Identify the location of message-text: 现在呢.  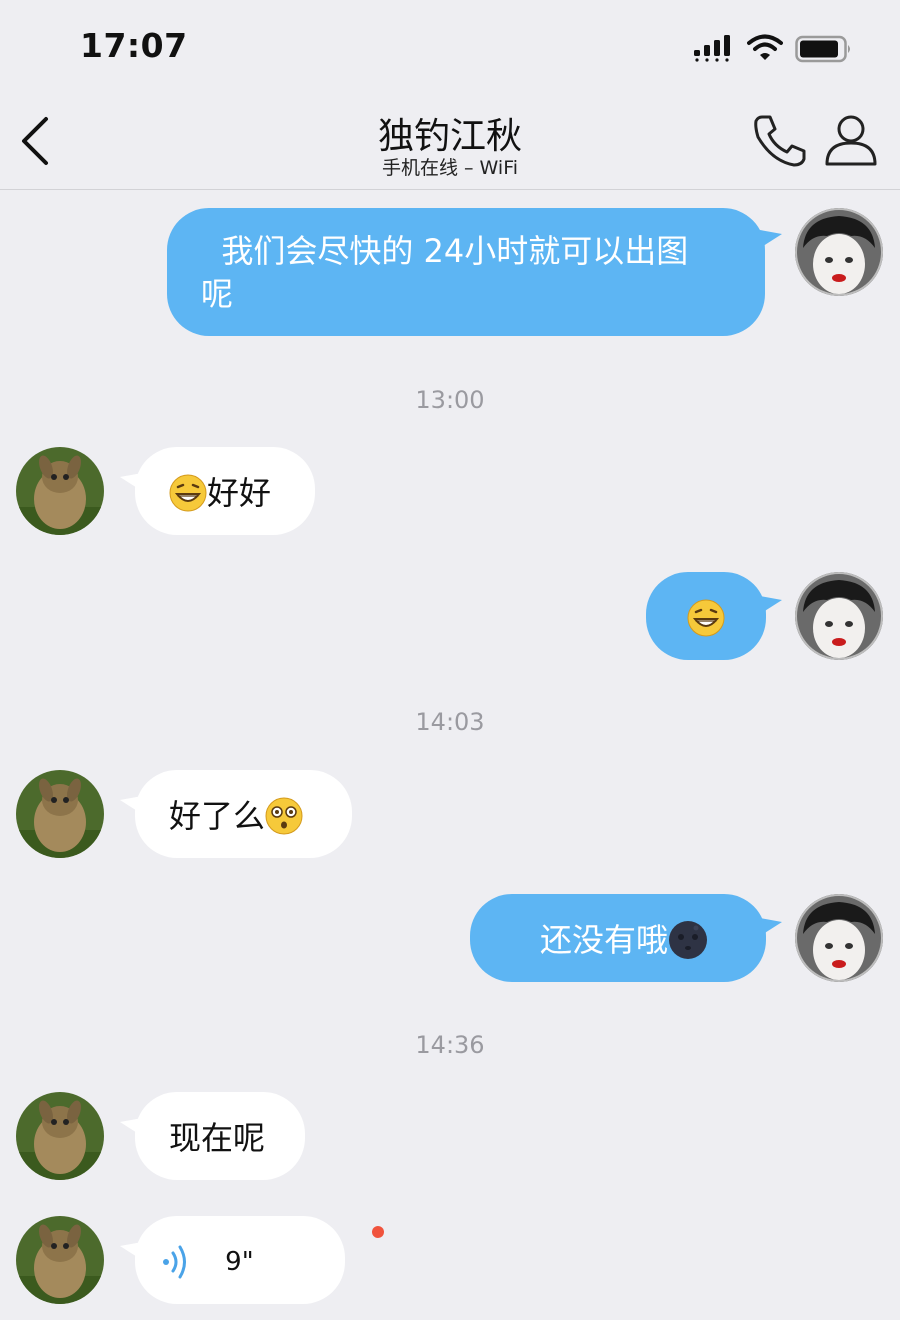
(217, 1138).